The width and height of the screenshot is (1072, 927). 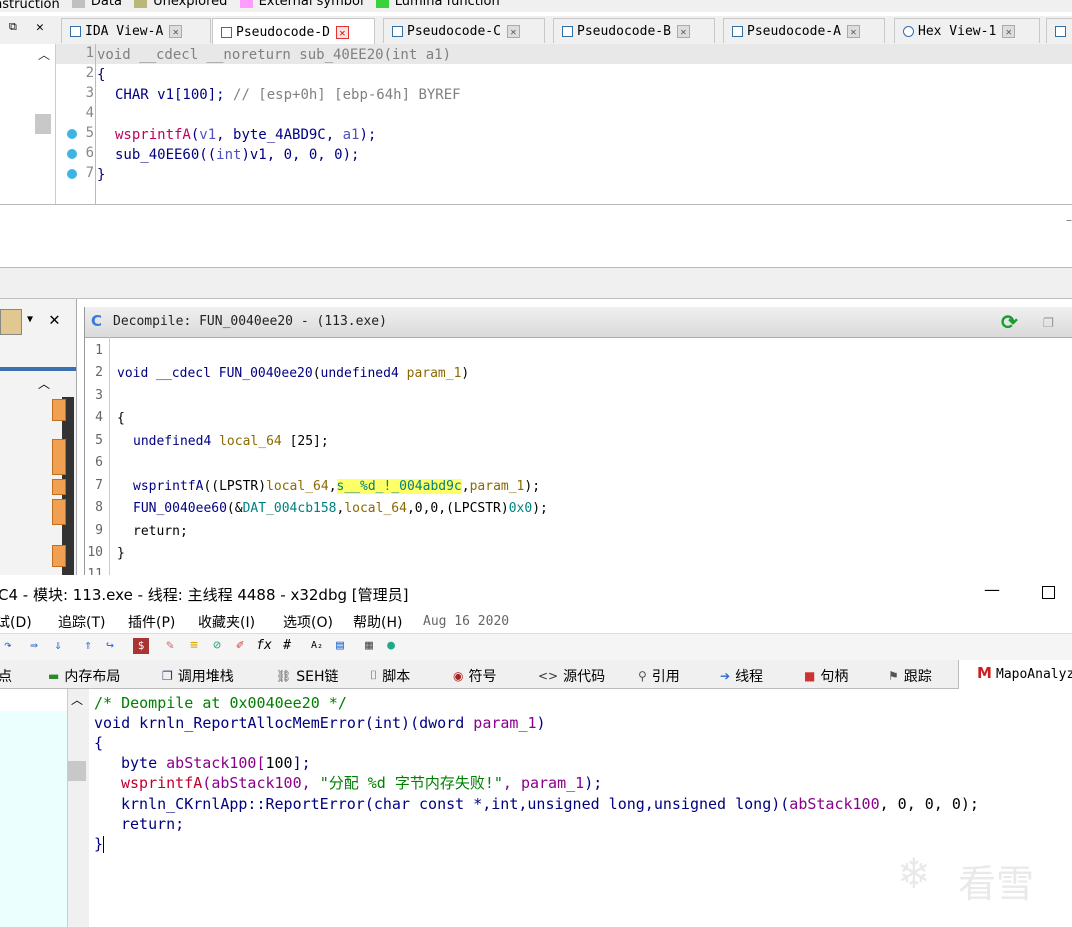 What do you see at coordinates (198, 675) in the screenshot?
I see `tab-call-stack: ❐ 调用堆栈` at bounding box center [198, 675].